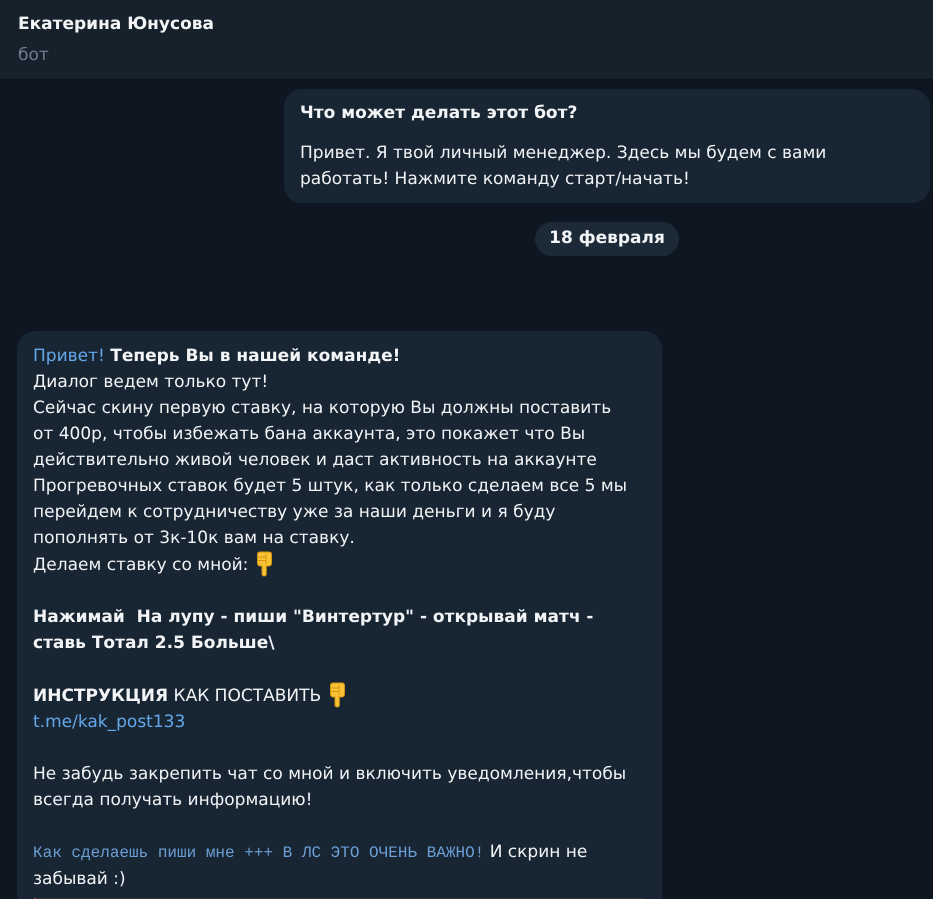  What do you see at coordinates (330, 564) in the screenshot?
I see `message-text: Делаем ставку со мной:` at bounding box center [330, 564].